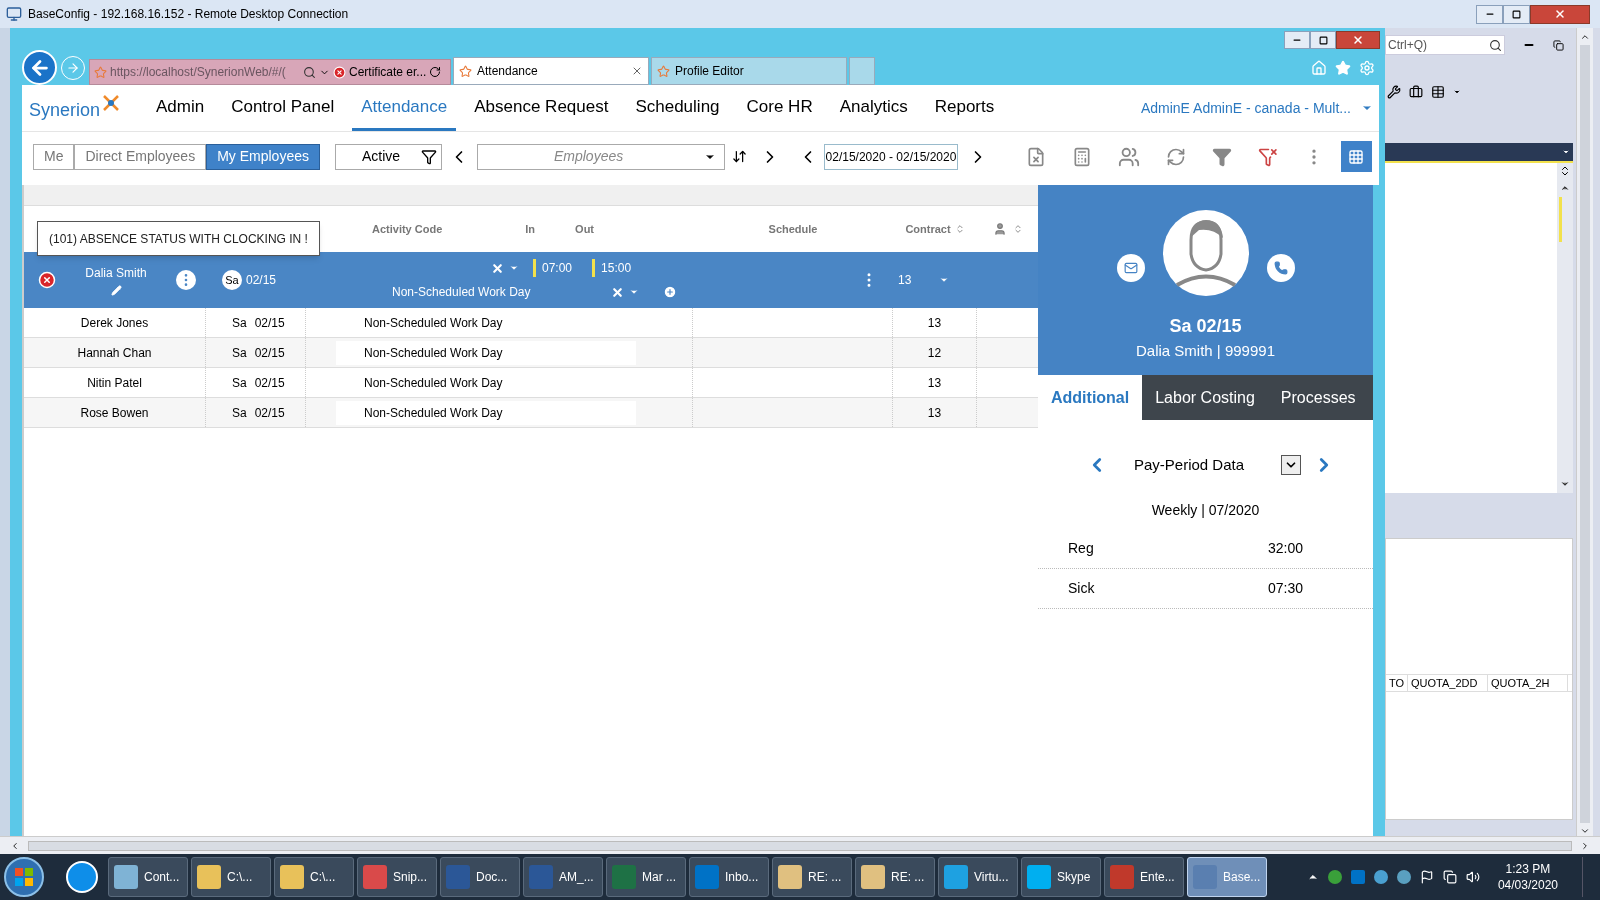 The width and height of the screenshot is (1600, 900). Describe the element at coordinates (890, 156) in the screenshot. I see `date-range-field: 02/15/2020 - 02/15/2020` at that location.